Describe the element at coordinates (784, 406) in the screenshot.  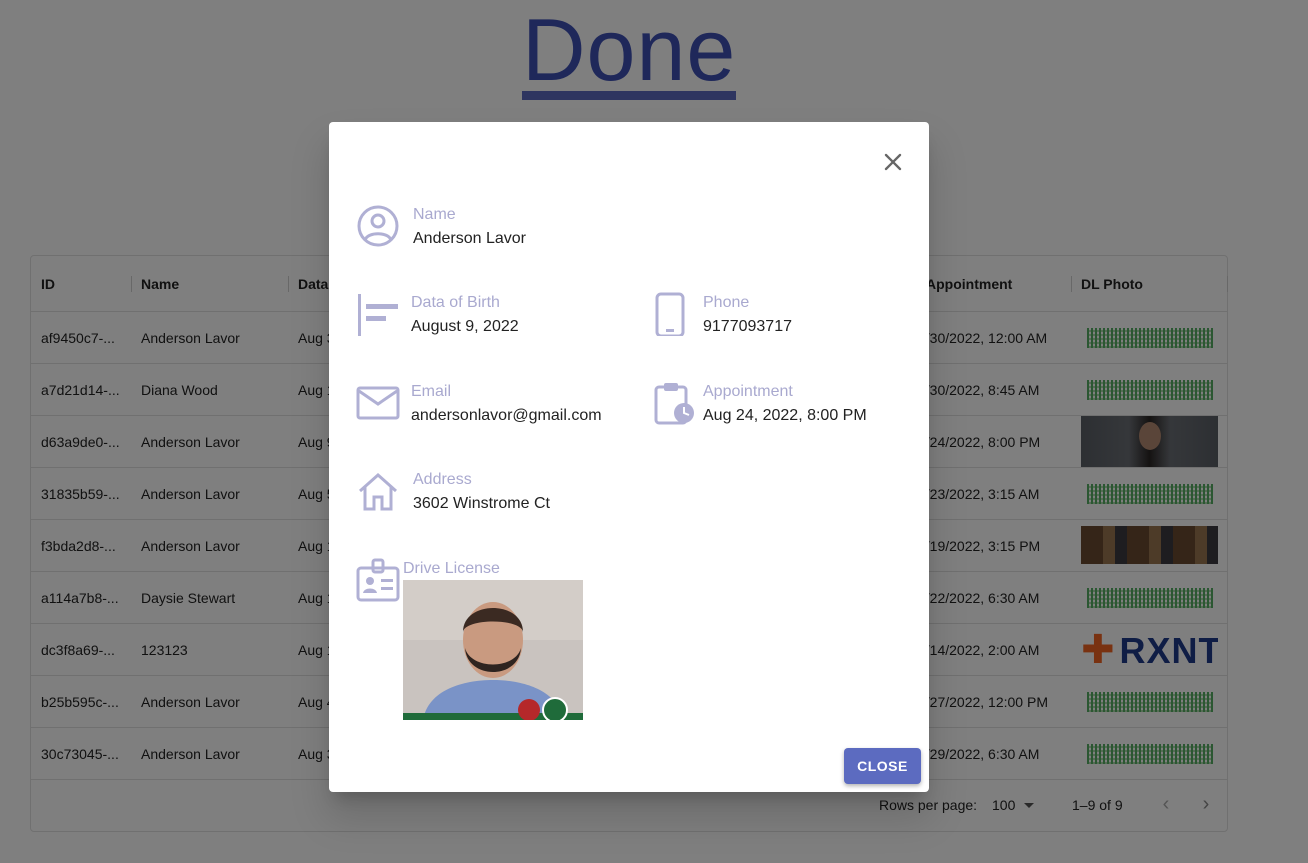
I see `field-appointment: Appointment Aug 24, 2022, 8:00 PM` at that location.